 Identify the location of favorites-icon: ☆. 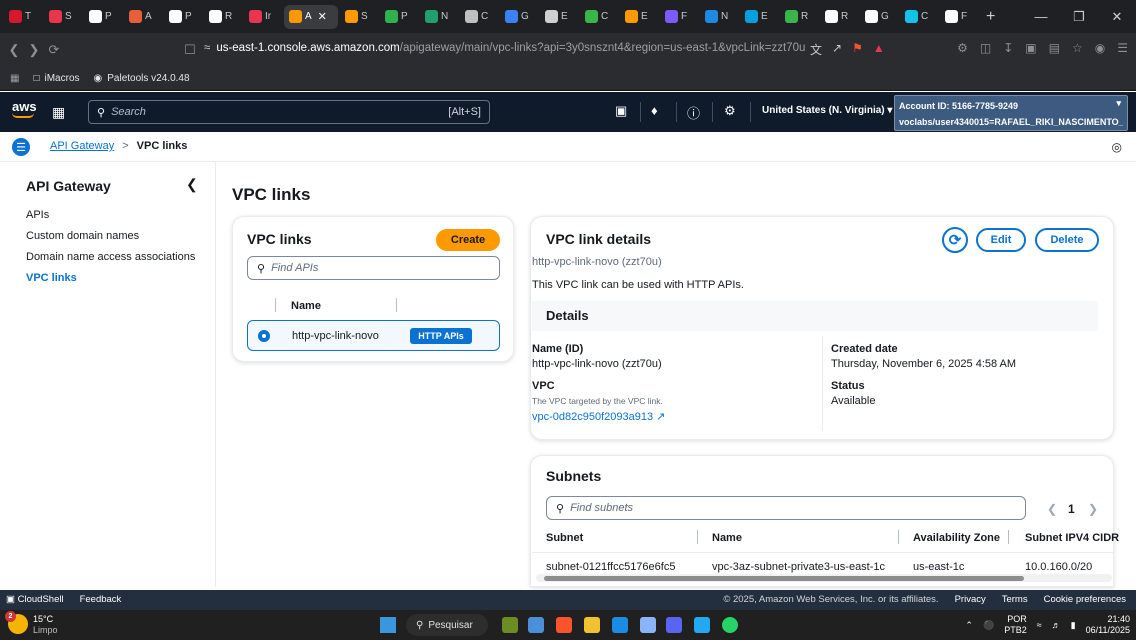
(1077, 48).